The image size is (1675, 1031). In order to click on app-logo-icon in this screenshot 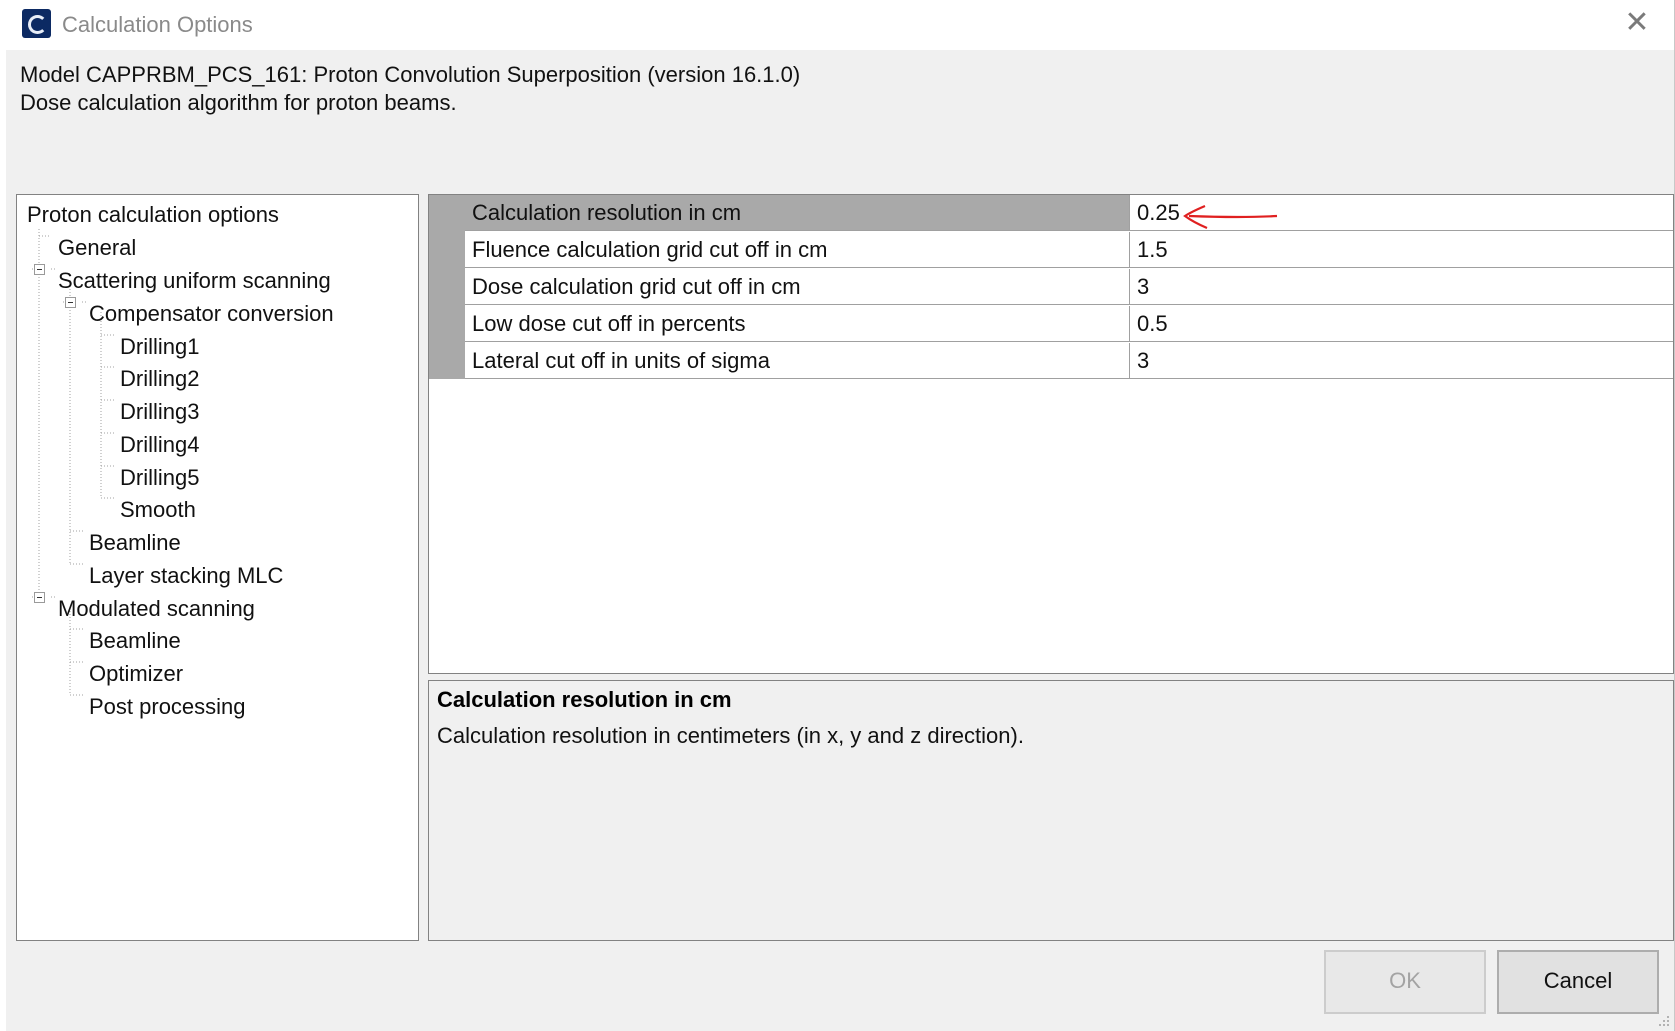, I will do `click(36, 23)`.